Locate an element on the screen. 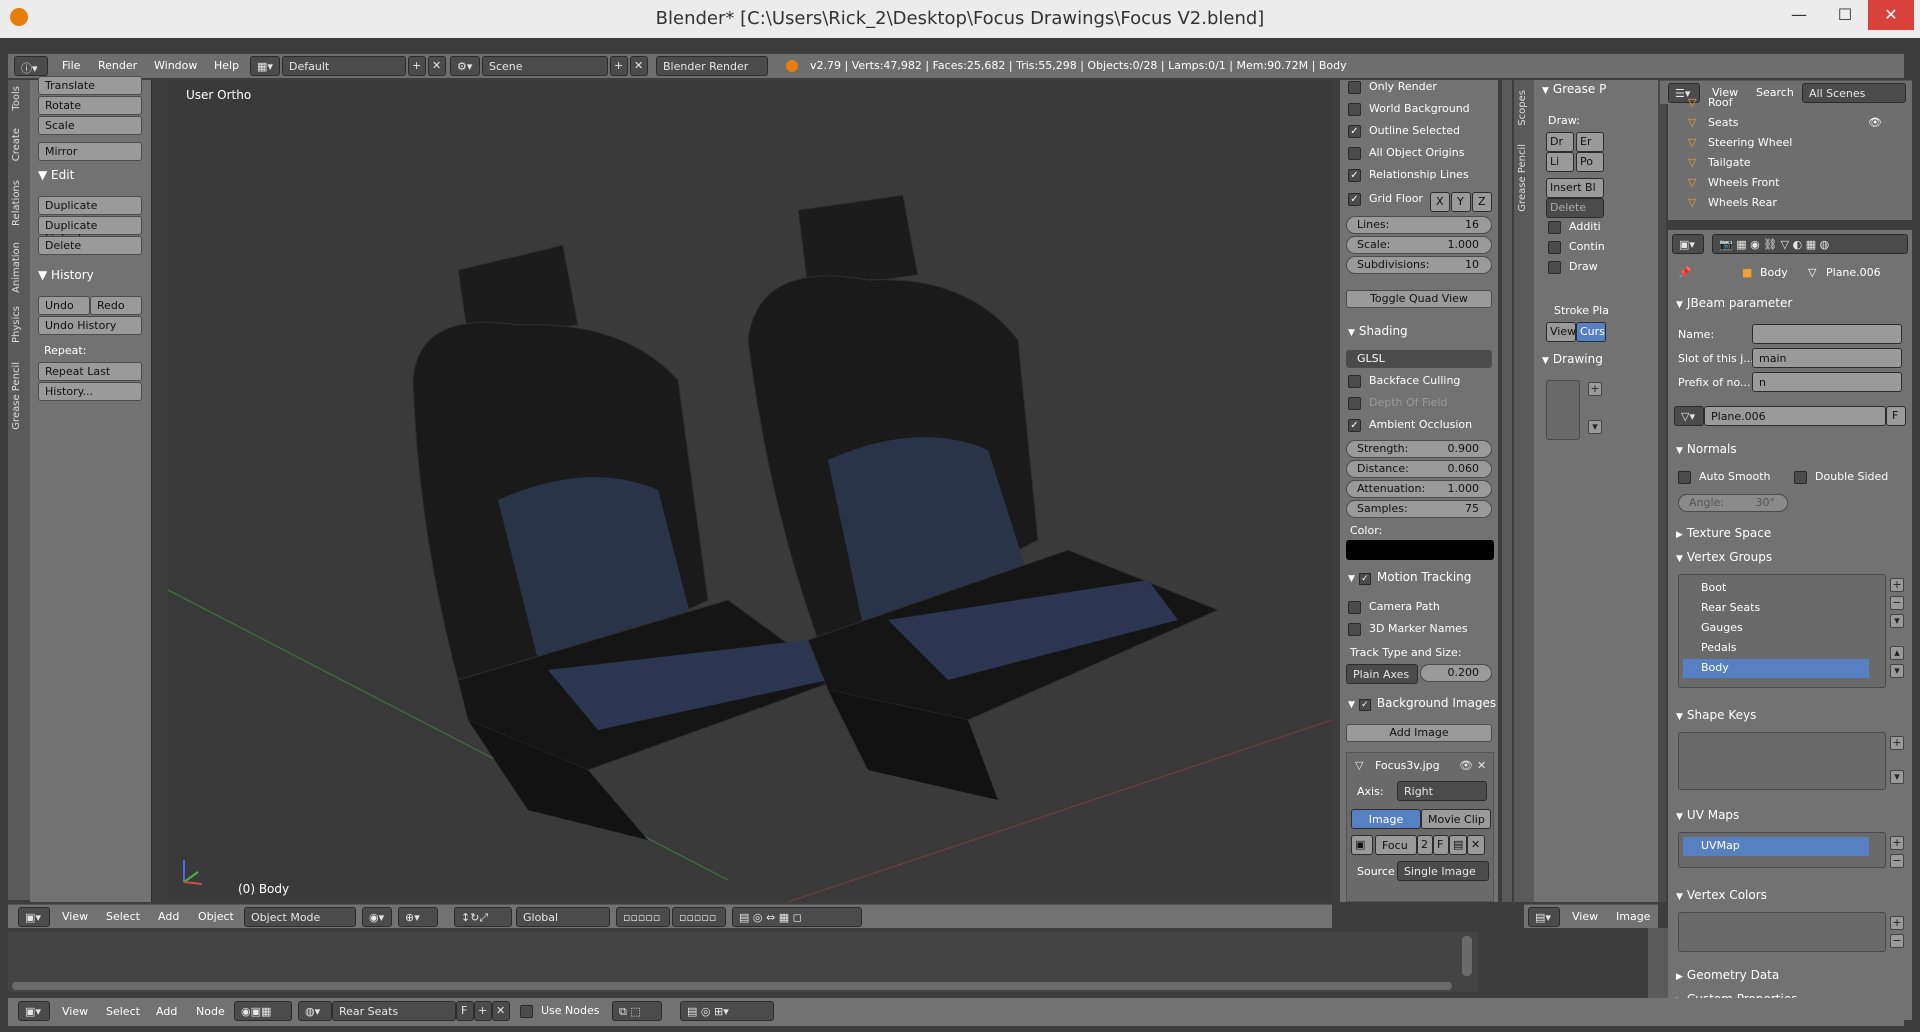  subdivisions-field: Subdivisions: 10 is located at coordinates (1419, 265).